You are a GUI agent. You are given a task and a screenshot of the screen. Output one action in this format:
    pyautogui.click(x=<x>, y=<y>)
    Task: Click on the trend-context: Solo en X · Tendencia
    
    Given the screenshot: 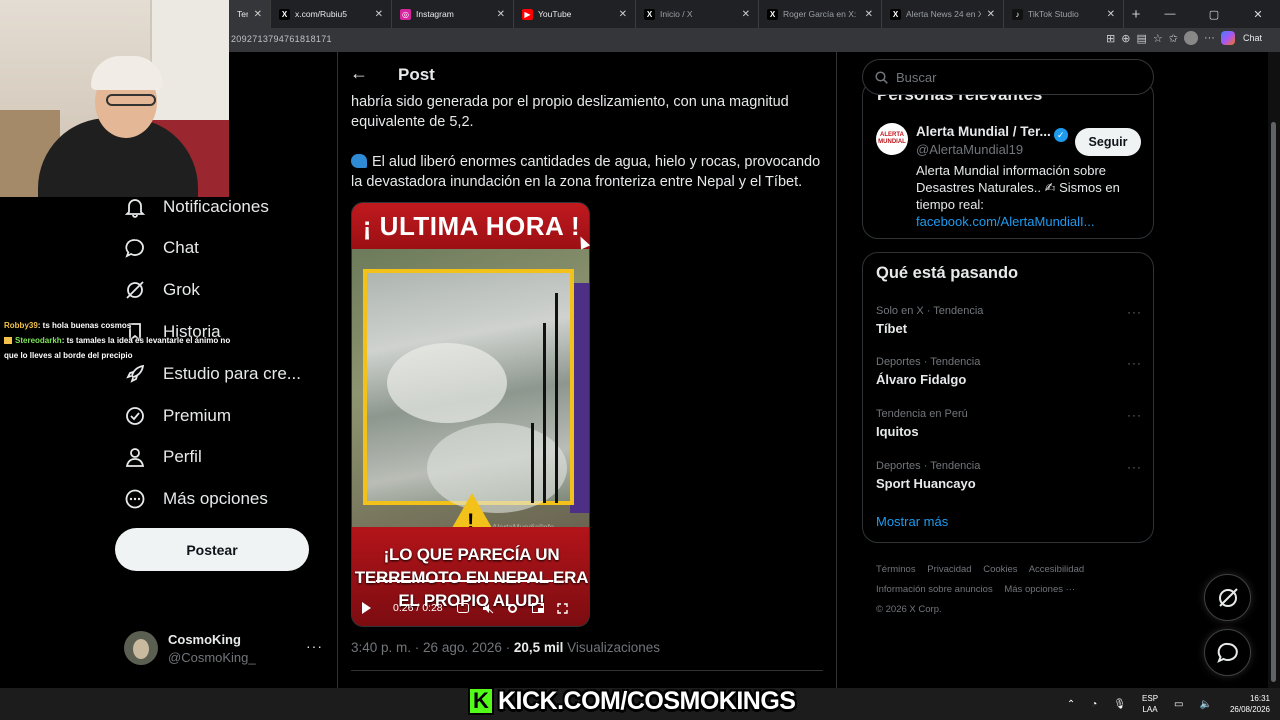 What is the action you would take?
    pyautogui.click(x=930, y=311)
    